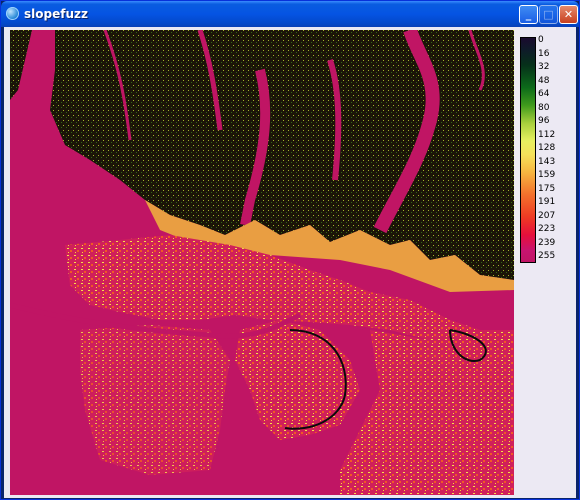  Describe the element at coordinates (544, 67) in the screenshot. I see `legend-label: 32` at that location.